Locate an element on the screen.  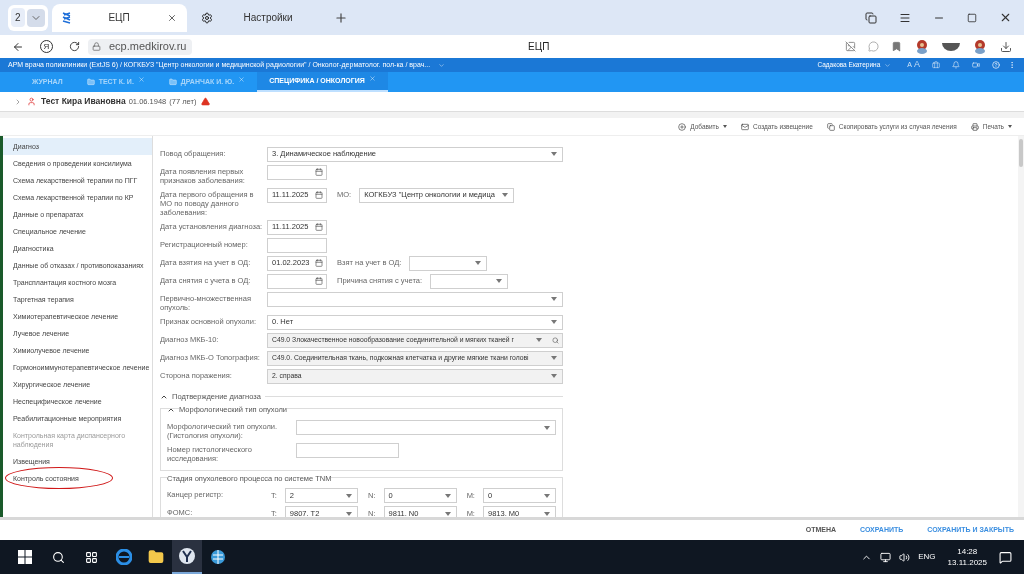
settings-icon is located at coordinates (206, 17).